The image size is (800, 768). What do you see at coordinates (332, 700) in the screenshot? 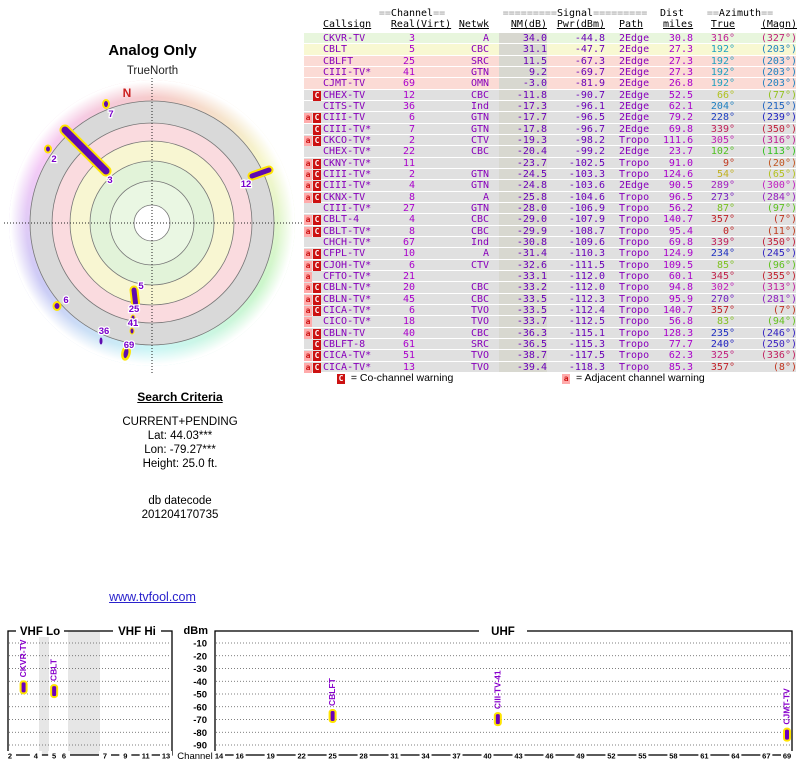
I see `signal-bar-CBLFT: CBLFT` at bounding box center [332, 700].